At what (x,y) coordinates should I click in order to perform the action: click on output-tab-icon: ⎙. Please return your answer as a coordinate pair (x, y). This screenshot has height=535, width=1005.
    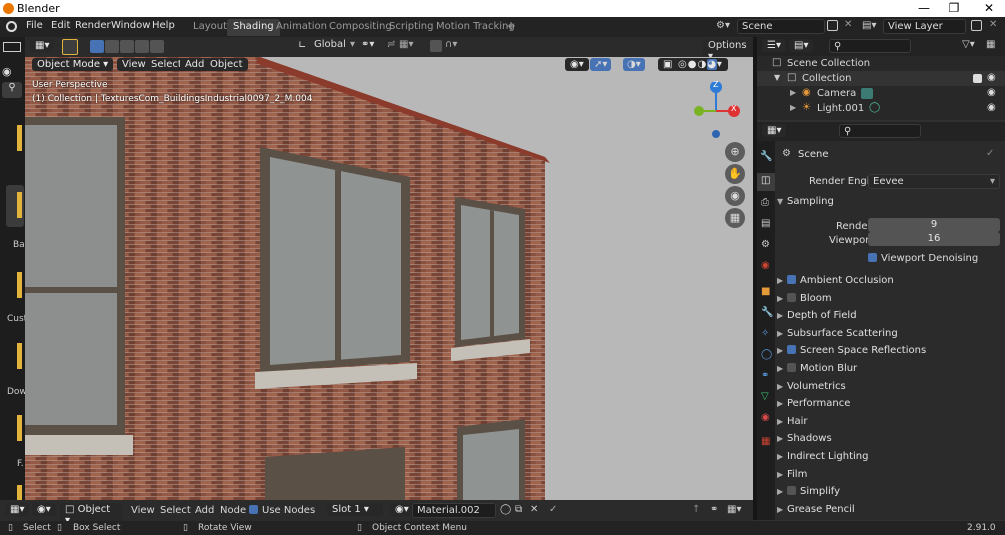
    Looking at the image, I should click on (765, 202).